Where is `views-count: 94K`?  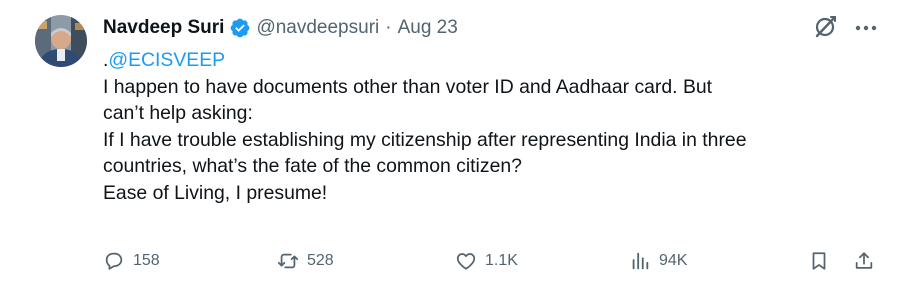
views-count: 94K is located at coordinates (673, 260).